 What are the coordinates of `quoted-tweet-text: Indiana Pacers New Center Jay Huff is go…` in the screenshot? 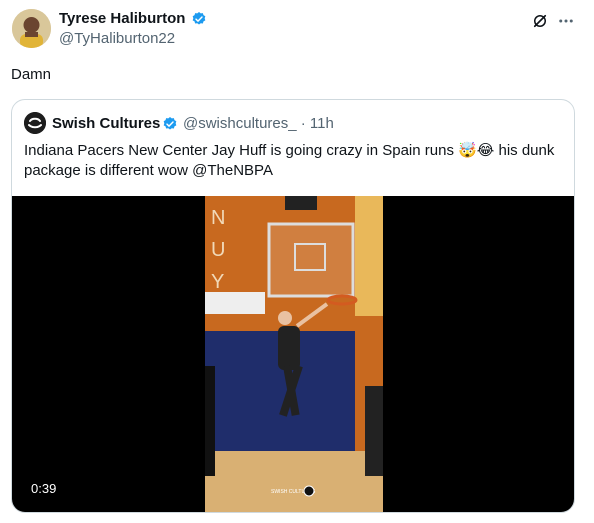 It's located at (294, 161).